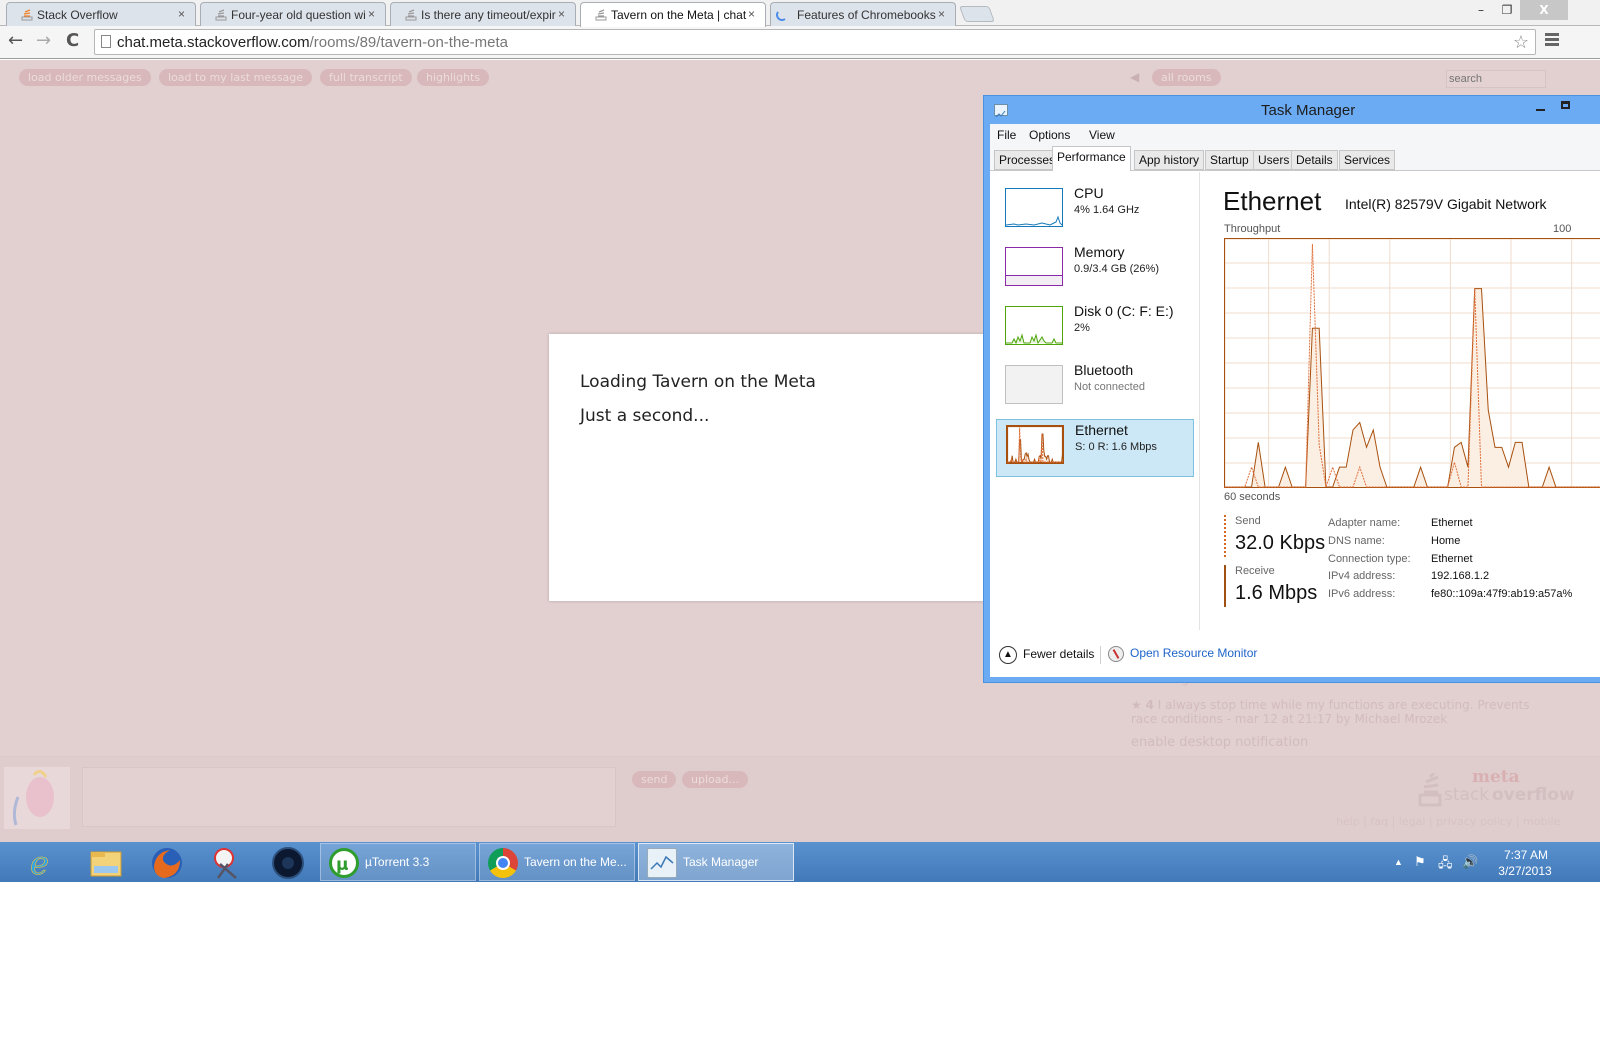 Image resolution: width=1600 pixels, height=1037 pixels. I want to click on tab-features-of-chromebooks: Features of Chromebooks ×, so click(863, 14).